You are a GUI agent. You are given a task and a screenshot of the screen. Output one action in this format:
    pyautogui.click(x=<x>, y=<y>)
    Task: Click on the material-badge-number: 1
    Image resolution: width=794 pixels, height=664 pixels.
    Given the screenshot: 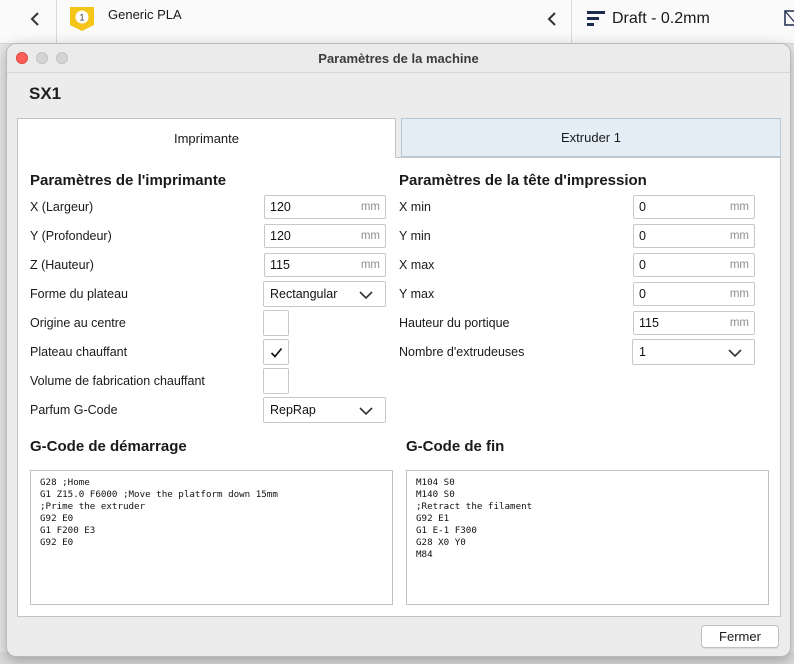 What is the action you would take?
    pyautogui.click(x=81, y=17)
    